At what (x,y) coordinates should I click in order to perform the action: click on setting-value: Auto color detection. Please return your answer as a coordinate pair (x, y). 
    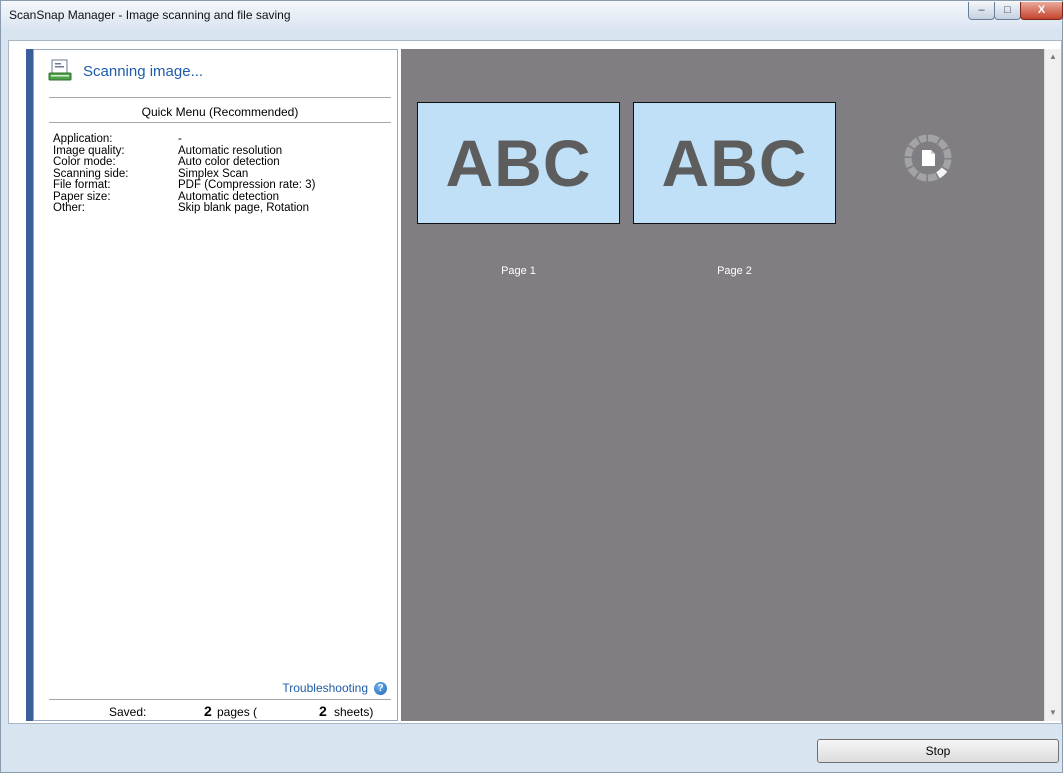
    Looking at the image, I should click on (229, 162).